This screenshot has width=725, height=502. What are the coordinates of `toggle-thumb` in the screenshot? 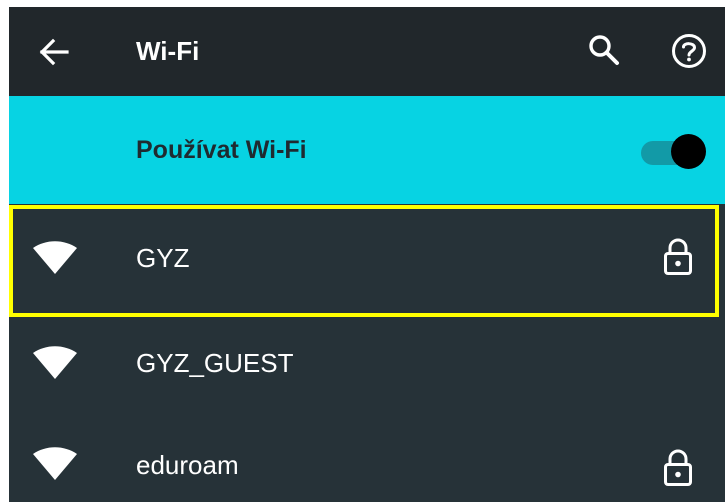 It's located at (688, 151).